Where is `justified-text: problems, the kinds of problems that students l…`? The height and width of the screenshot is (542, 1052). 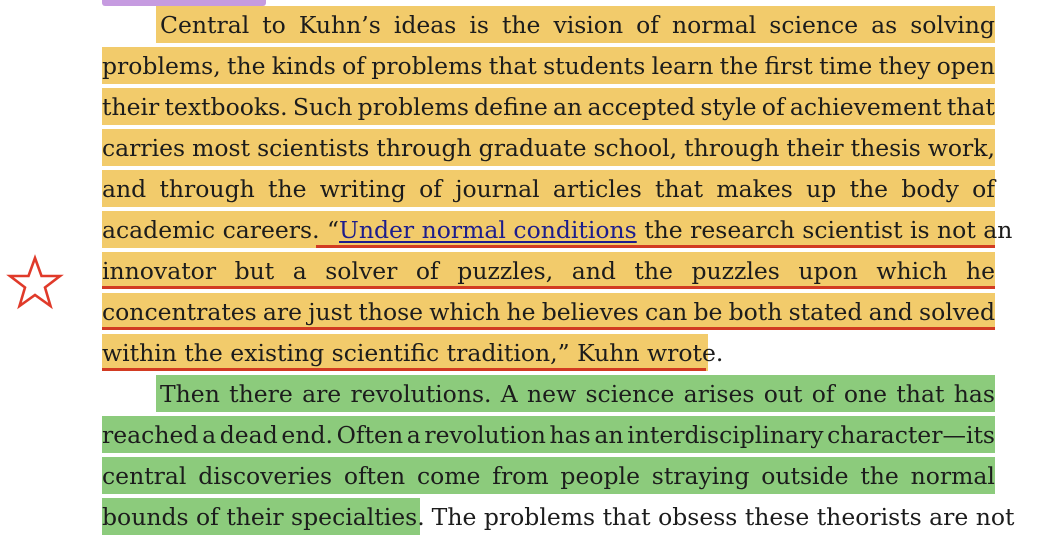 justified-text: problems, the kinds of problems that students l… is located at coordinates (548, 66).